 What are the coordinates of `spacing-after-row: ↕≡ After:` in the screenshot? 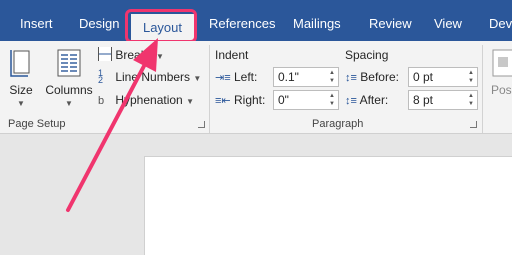 It's located at (366, 100).